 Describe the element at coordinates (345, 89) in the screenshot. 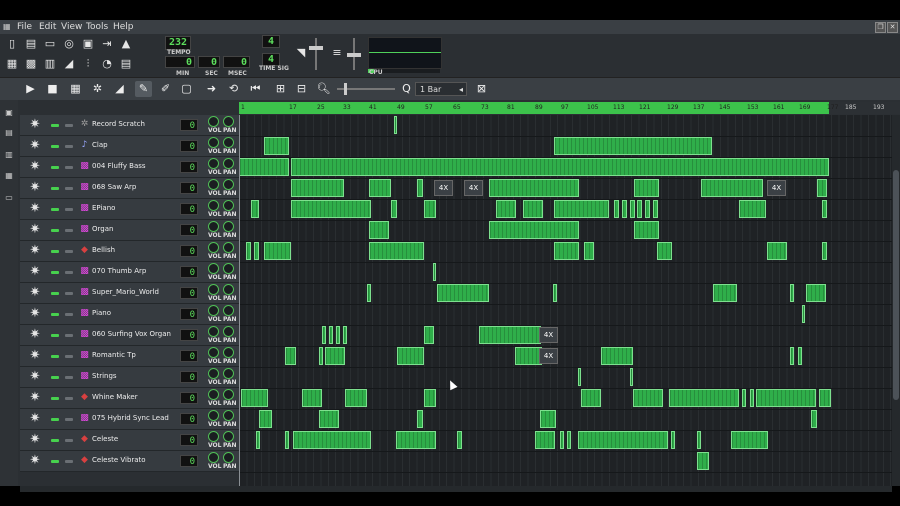

I see `zoom-slider-handle` at that location.